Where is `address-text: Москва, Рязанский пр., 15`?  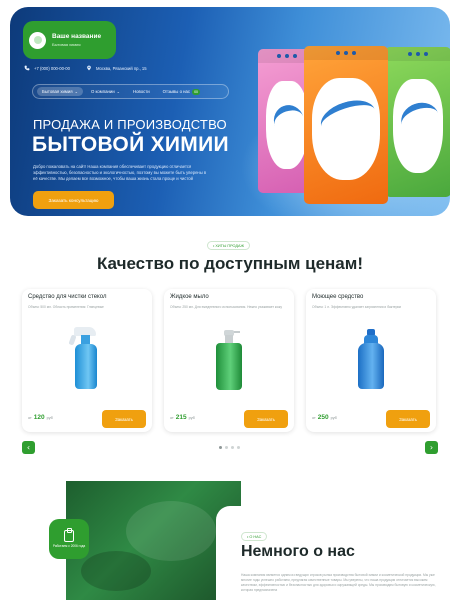 address-text: Москва, Рязанский пр., 15 is located at coordinates (121, 68).